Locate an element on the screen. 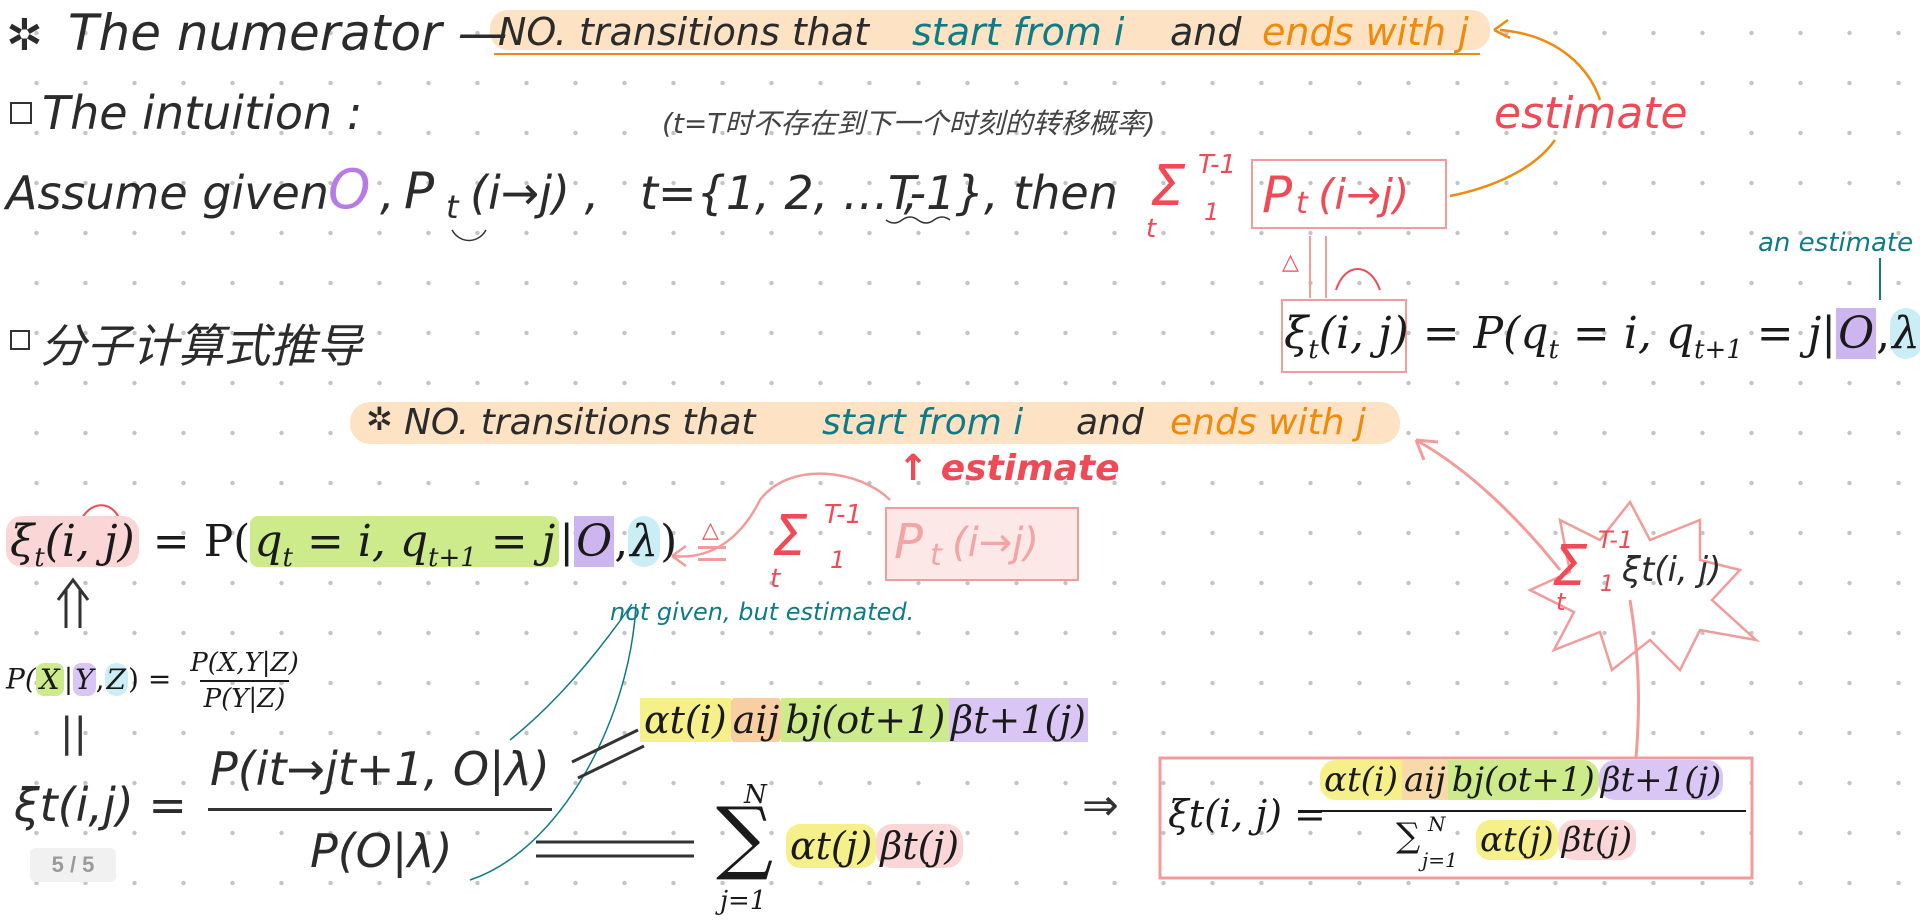  def-line-b is located at coordinates (712, 559).